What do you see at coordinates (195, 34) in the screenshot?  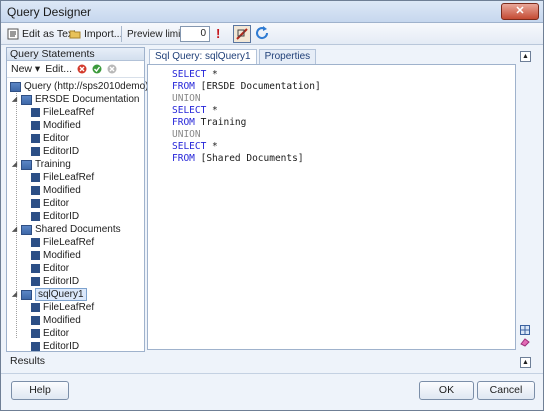 I see `preview-limit-input: 0` at bounding box center [195, 34].